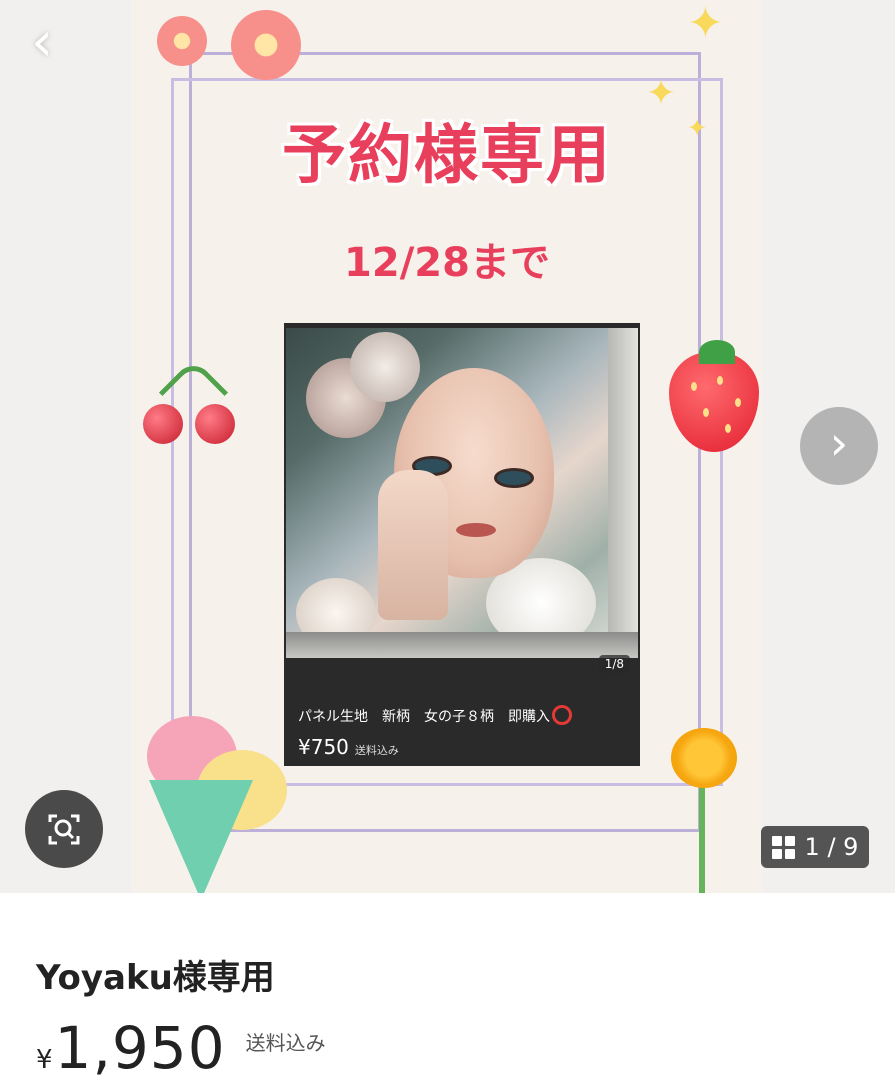 The height and width of the screenshot is (1082, 895). I want to click on image-search-button, so click(64, 829).